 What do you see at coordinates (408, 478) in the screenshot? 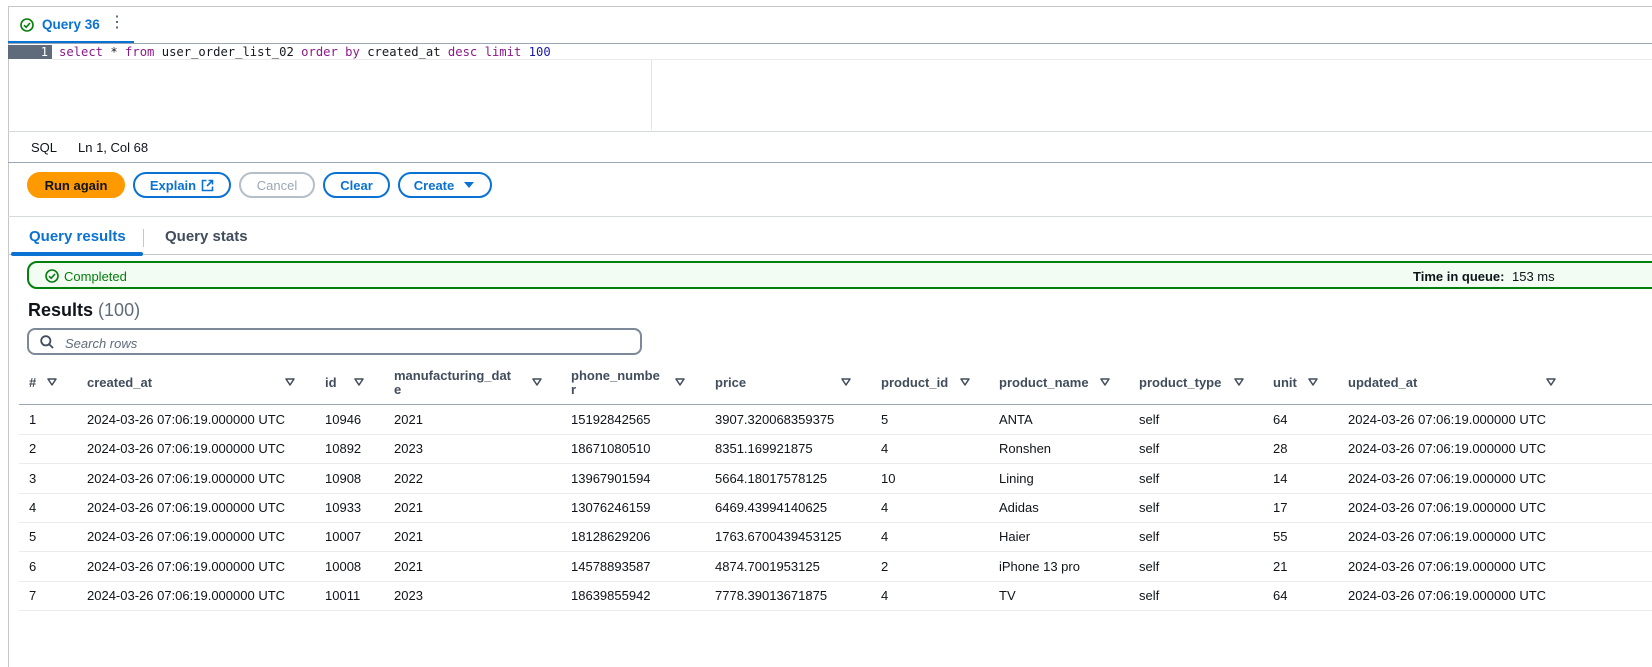
I see `table-cell: 2022` at bounding box center [408, 478].